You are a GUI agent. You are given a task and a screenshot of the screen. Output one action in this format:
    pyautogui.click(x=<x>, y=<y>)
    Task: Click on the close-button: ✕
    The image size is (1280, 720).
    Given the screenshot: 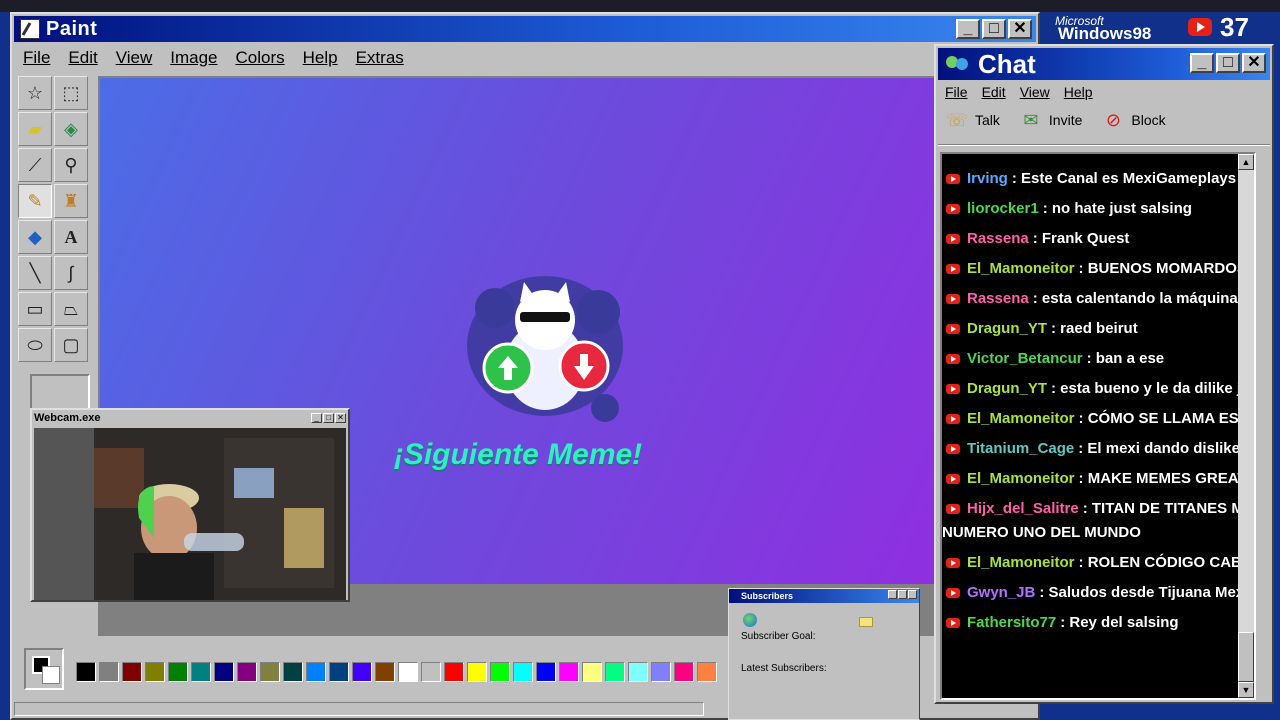 What is the action you would take?
    pyautogui.click(x=1020, y=29)
    